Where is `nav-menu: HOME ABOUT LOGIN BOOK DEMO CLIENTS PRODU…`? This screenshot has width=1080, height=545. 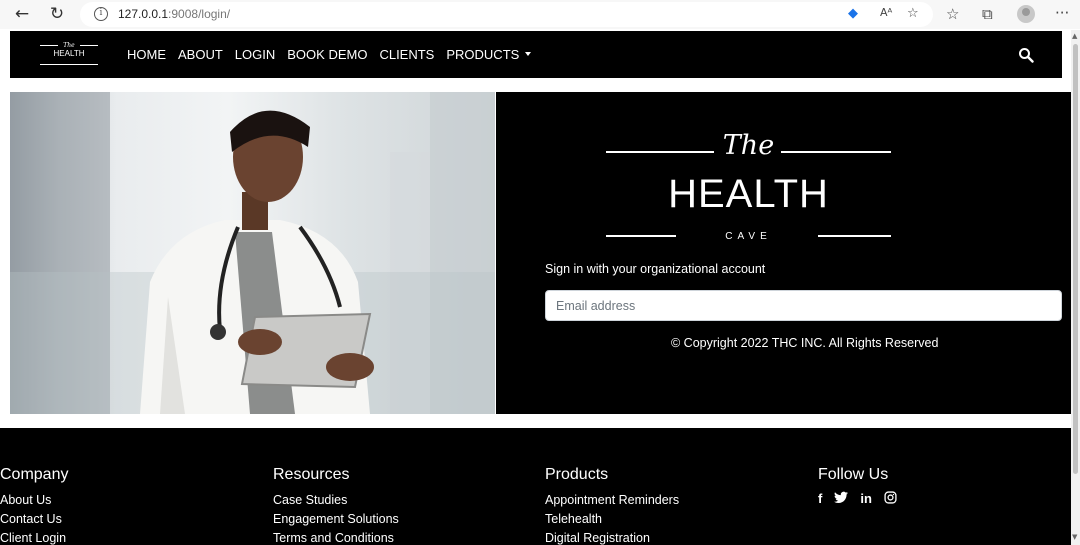 nav-menu: HOME ABOUT LOGIN BOOK DEMO CLIENTS PRODU… is located at coordinates (329, 54).